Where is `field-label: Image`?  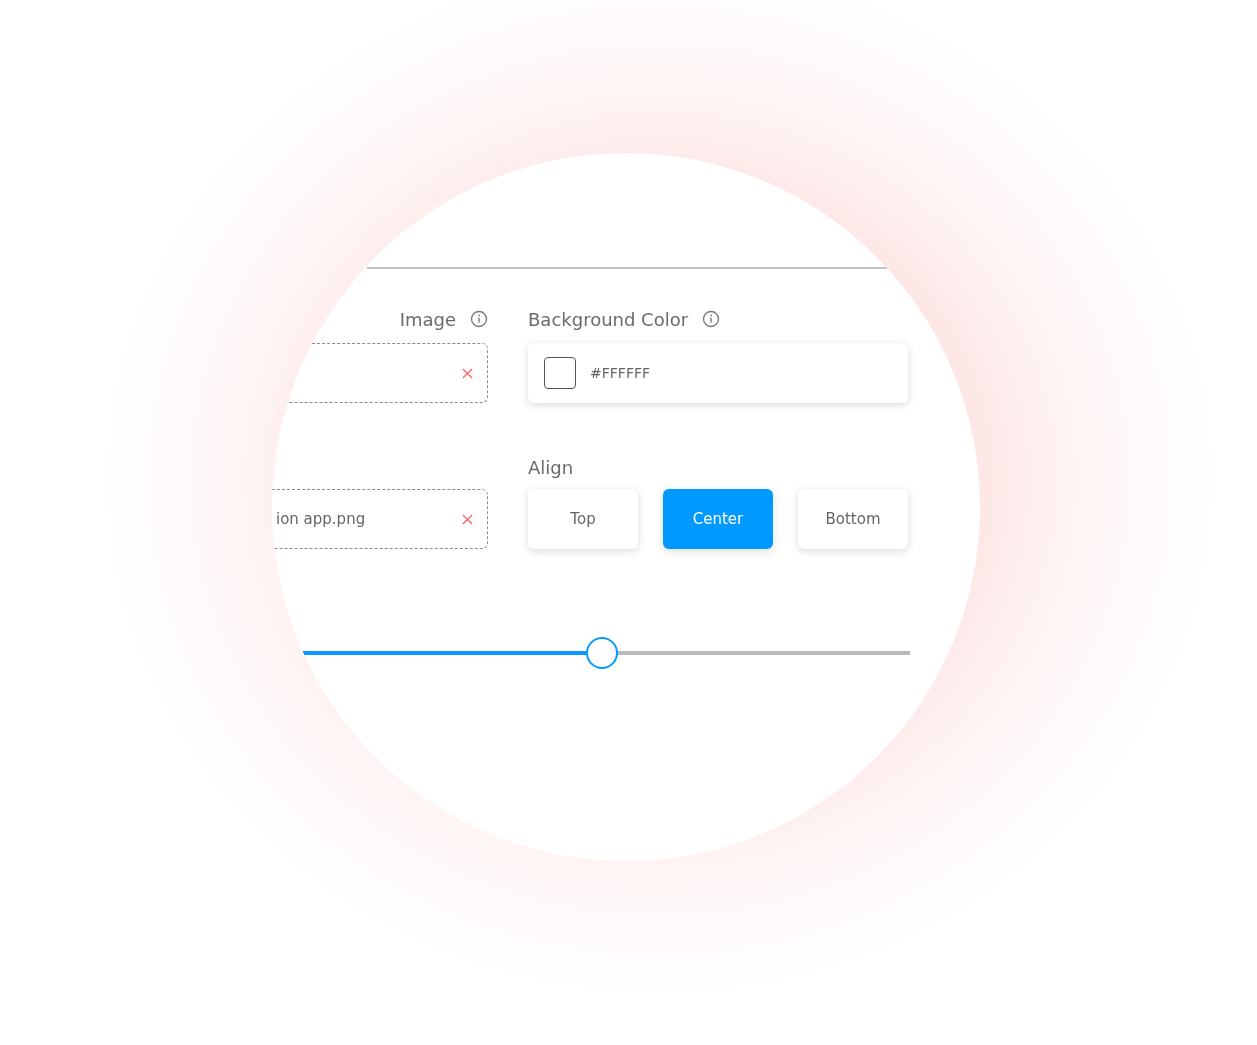
field-label: Image is located at coordinates (427, 319).